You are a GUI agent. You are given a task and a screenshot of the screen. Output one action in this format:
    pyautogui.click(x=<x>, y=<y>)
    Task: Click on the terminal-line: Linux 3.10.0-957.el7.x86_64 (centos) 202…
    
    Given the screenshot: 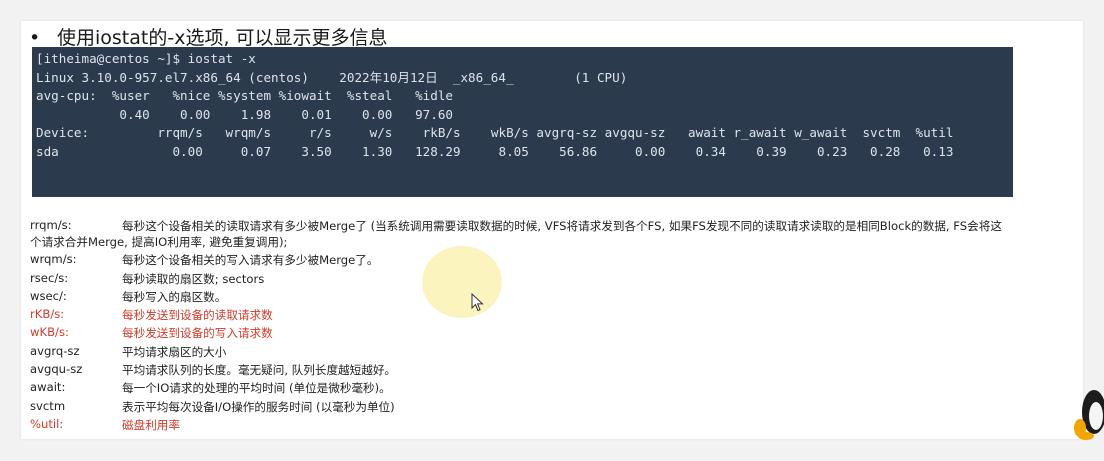 What is the action you would take?
    pyautogui.click(x=332, y=77)
    